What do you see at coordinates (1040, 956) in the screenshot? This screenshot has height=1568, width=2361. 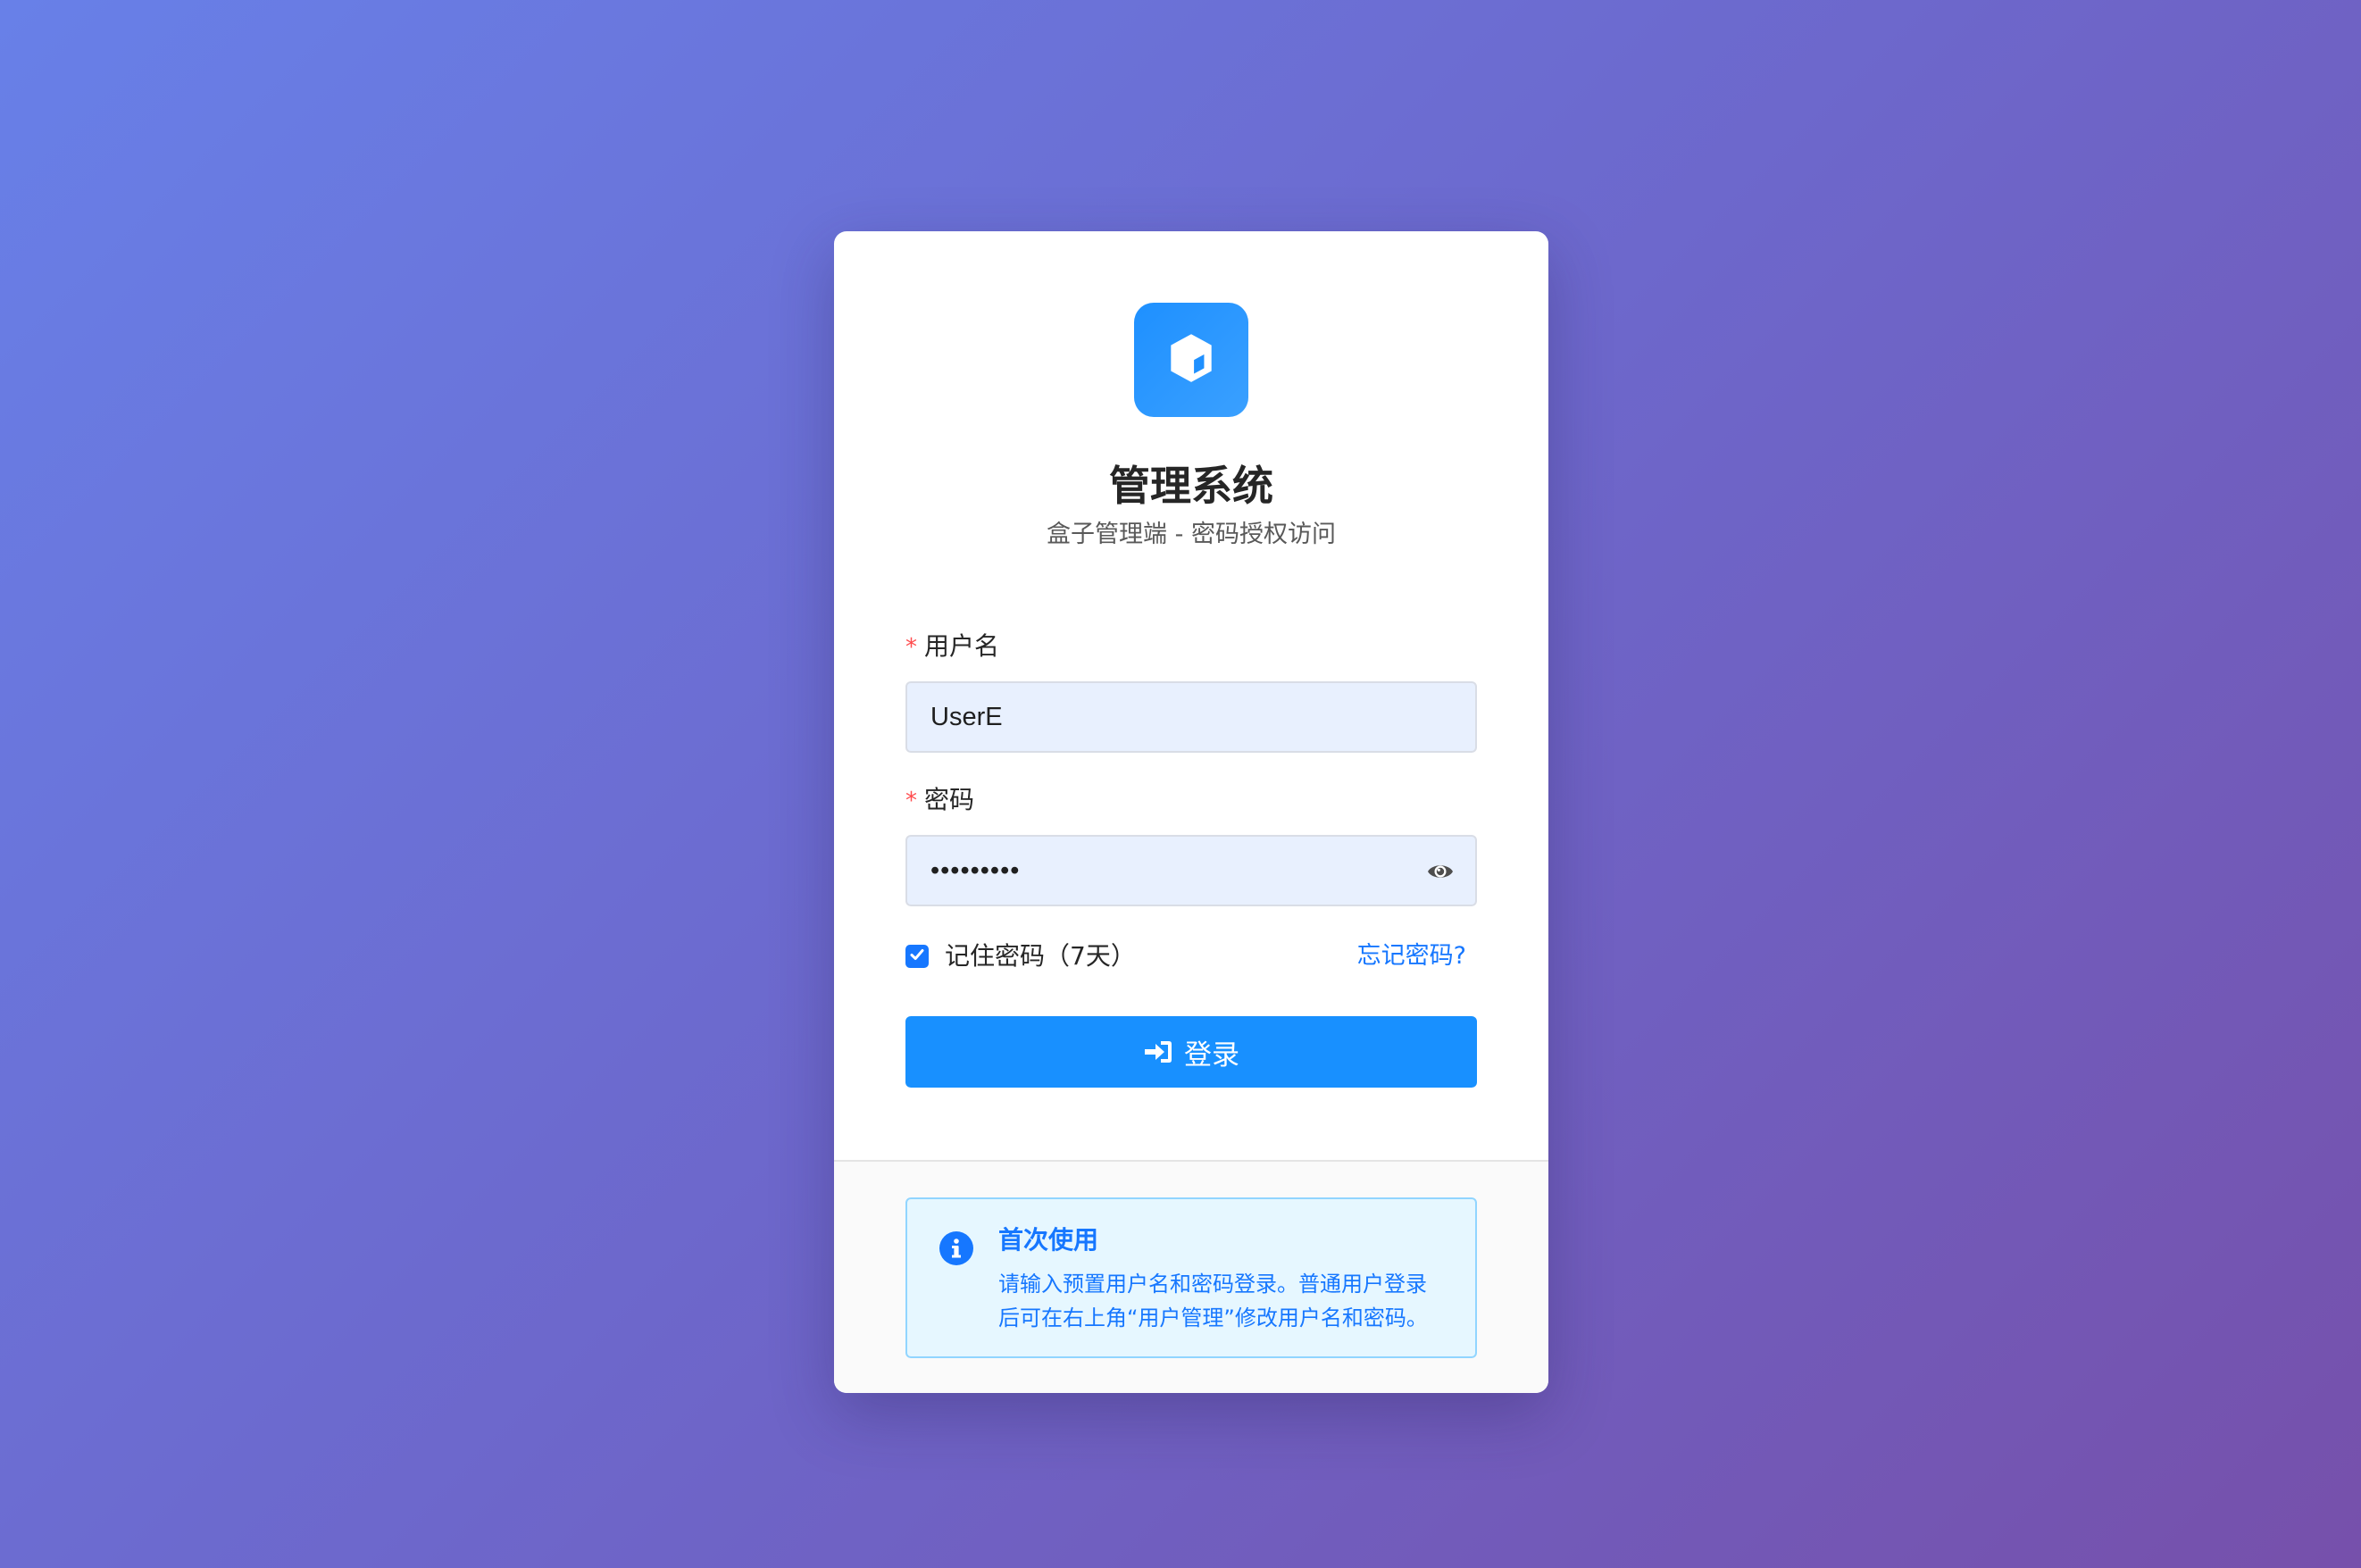 I see `remember-label: 记住密码（7天）` at bounding box center [1040, 956].